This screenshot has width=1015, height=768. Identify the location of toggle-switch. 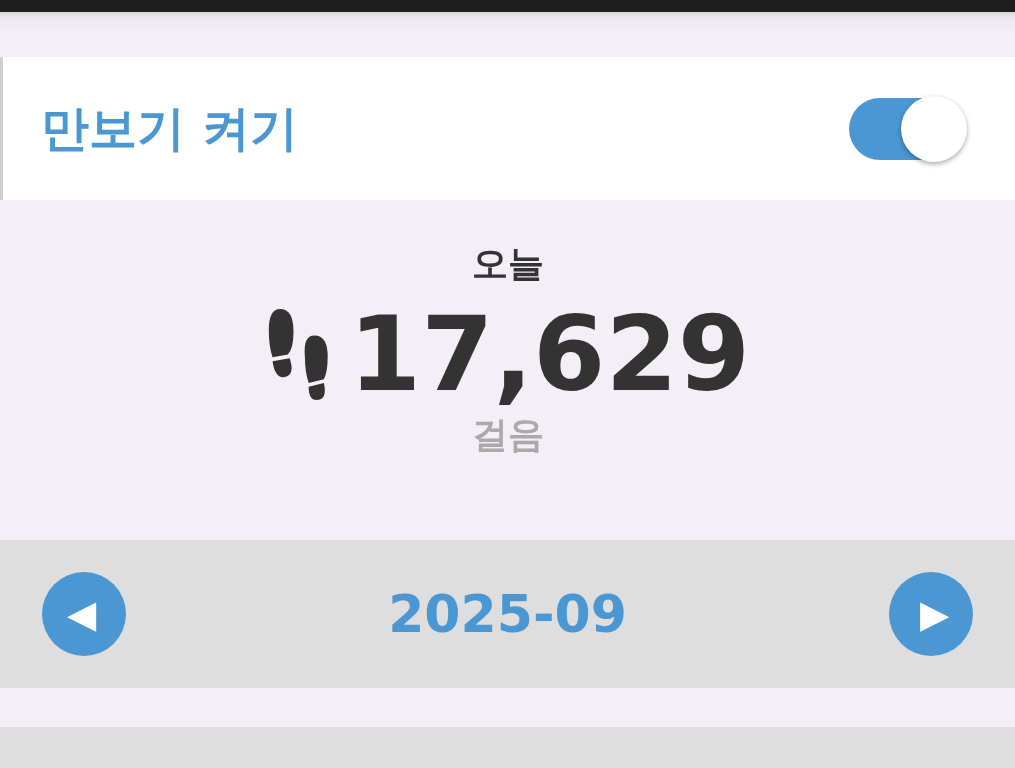
(907, 128).